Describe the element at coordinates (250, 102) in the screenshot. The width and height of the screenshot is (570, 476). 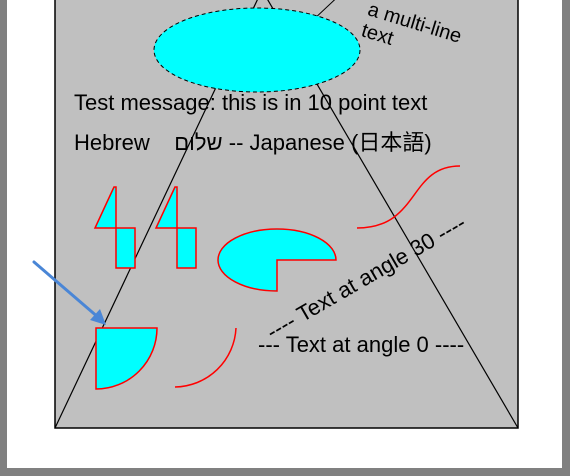
I see `test-message-text: Test message: this is in 10 point text` at that location.